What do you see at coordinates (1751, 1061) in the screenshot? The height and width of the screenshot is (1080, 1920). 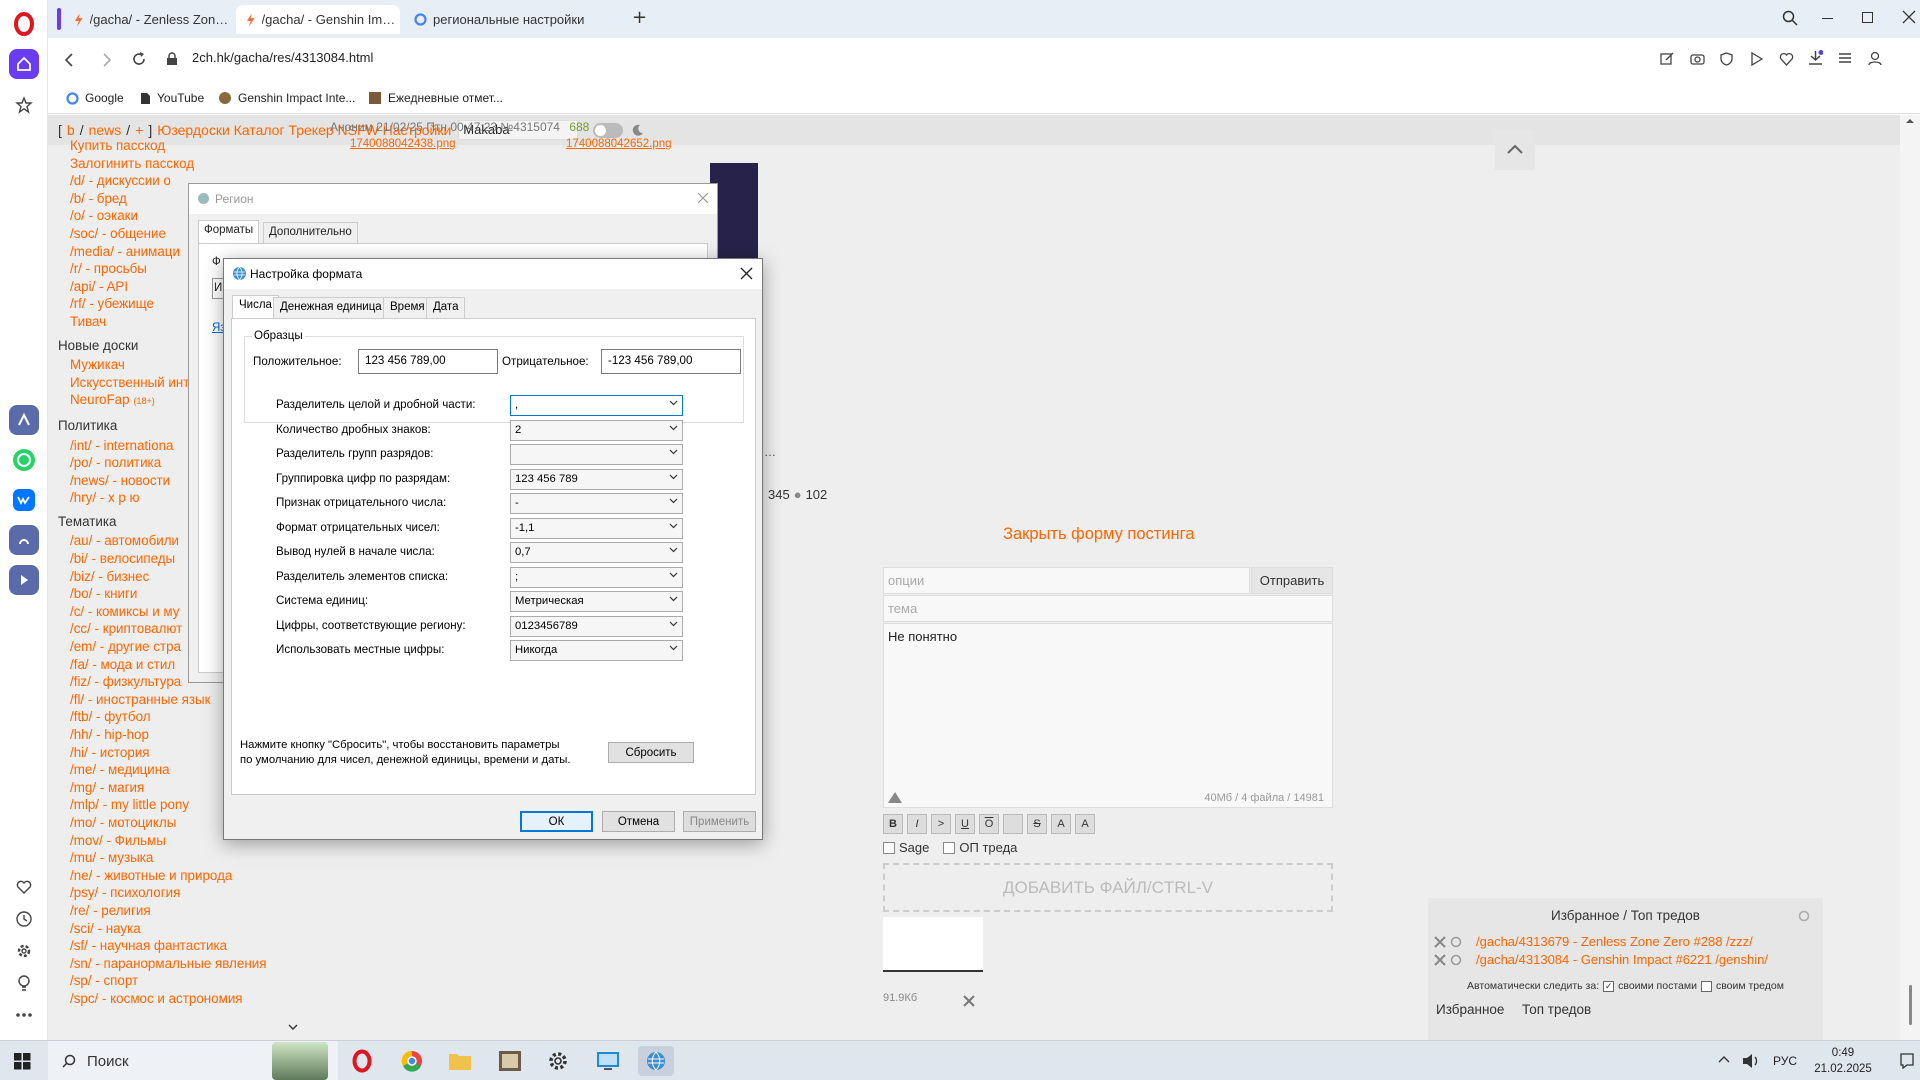 I see `volume-icon` at bounding box center [1751, 1061].